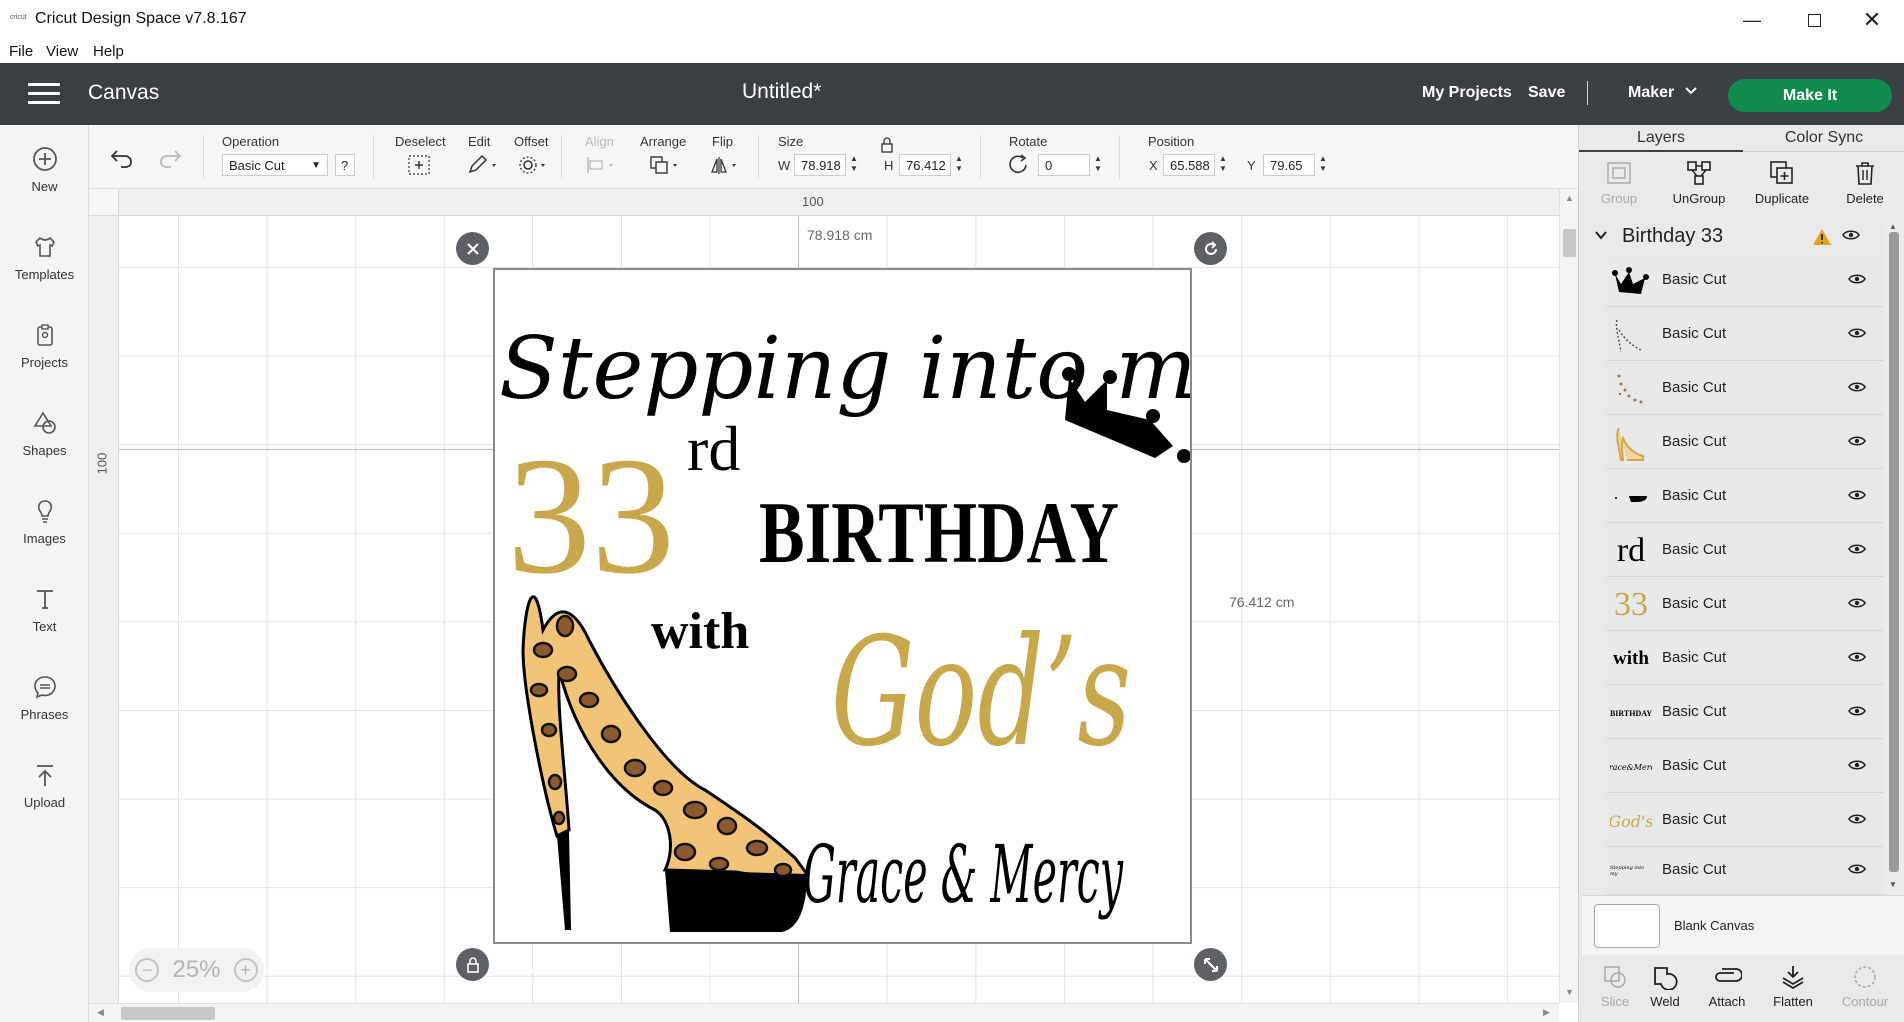  I want to click on sidebar-item-templates: Templates, so click(44, 259).